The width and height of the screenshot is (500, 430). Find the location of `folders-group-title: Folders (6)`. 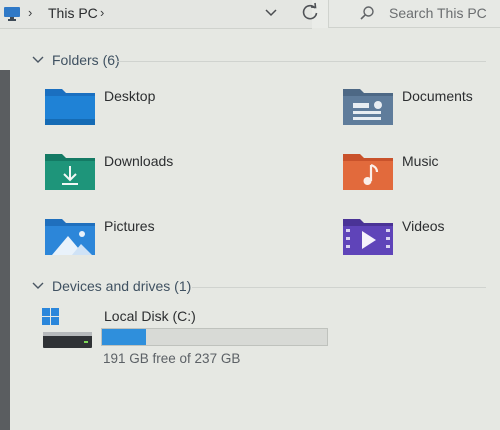

folders-group-title: Folders (6) is located at coordinates (86, 60).